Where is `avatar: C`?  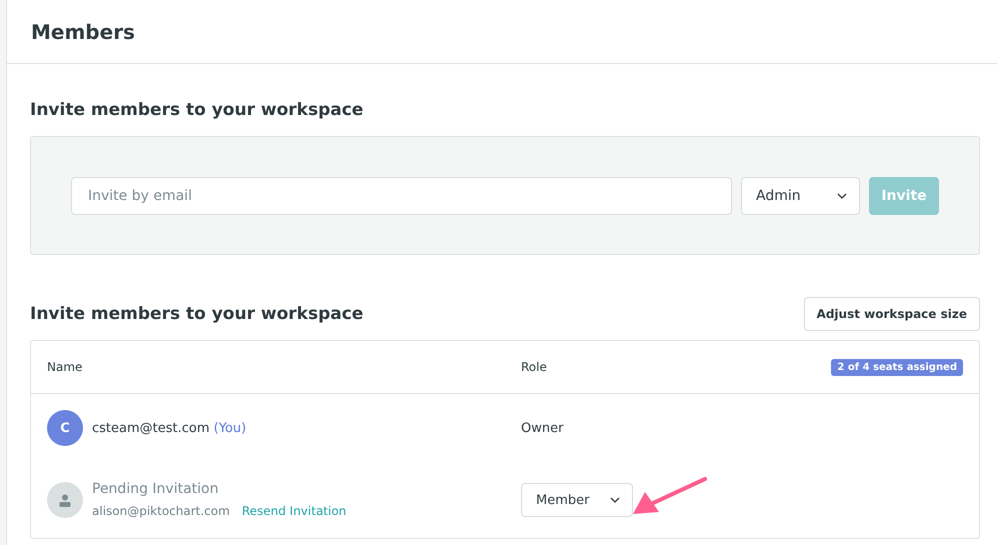
avatar: C is located at coordinates (65, 428).